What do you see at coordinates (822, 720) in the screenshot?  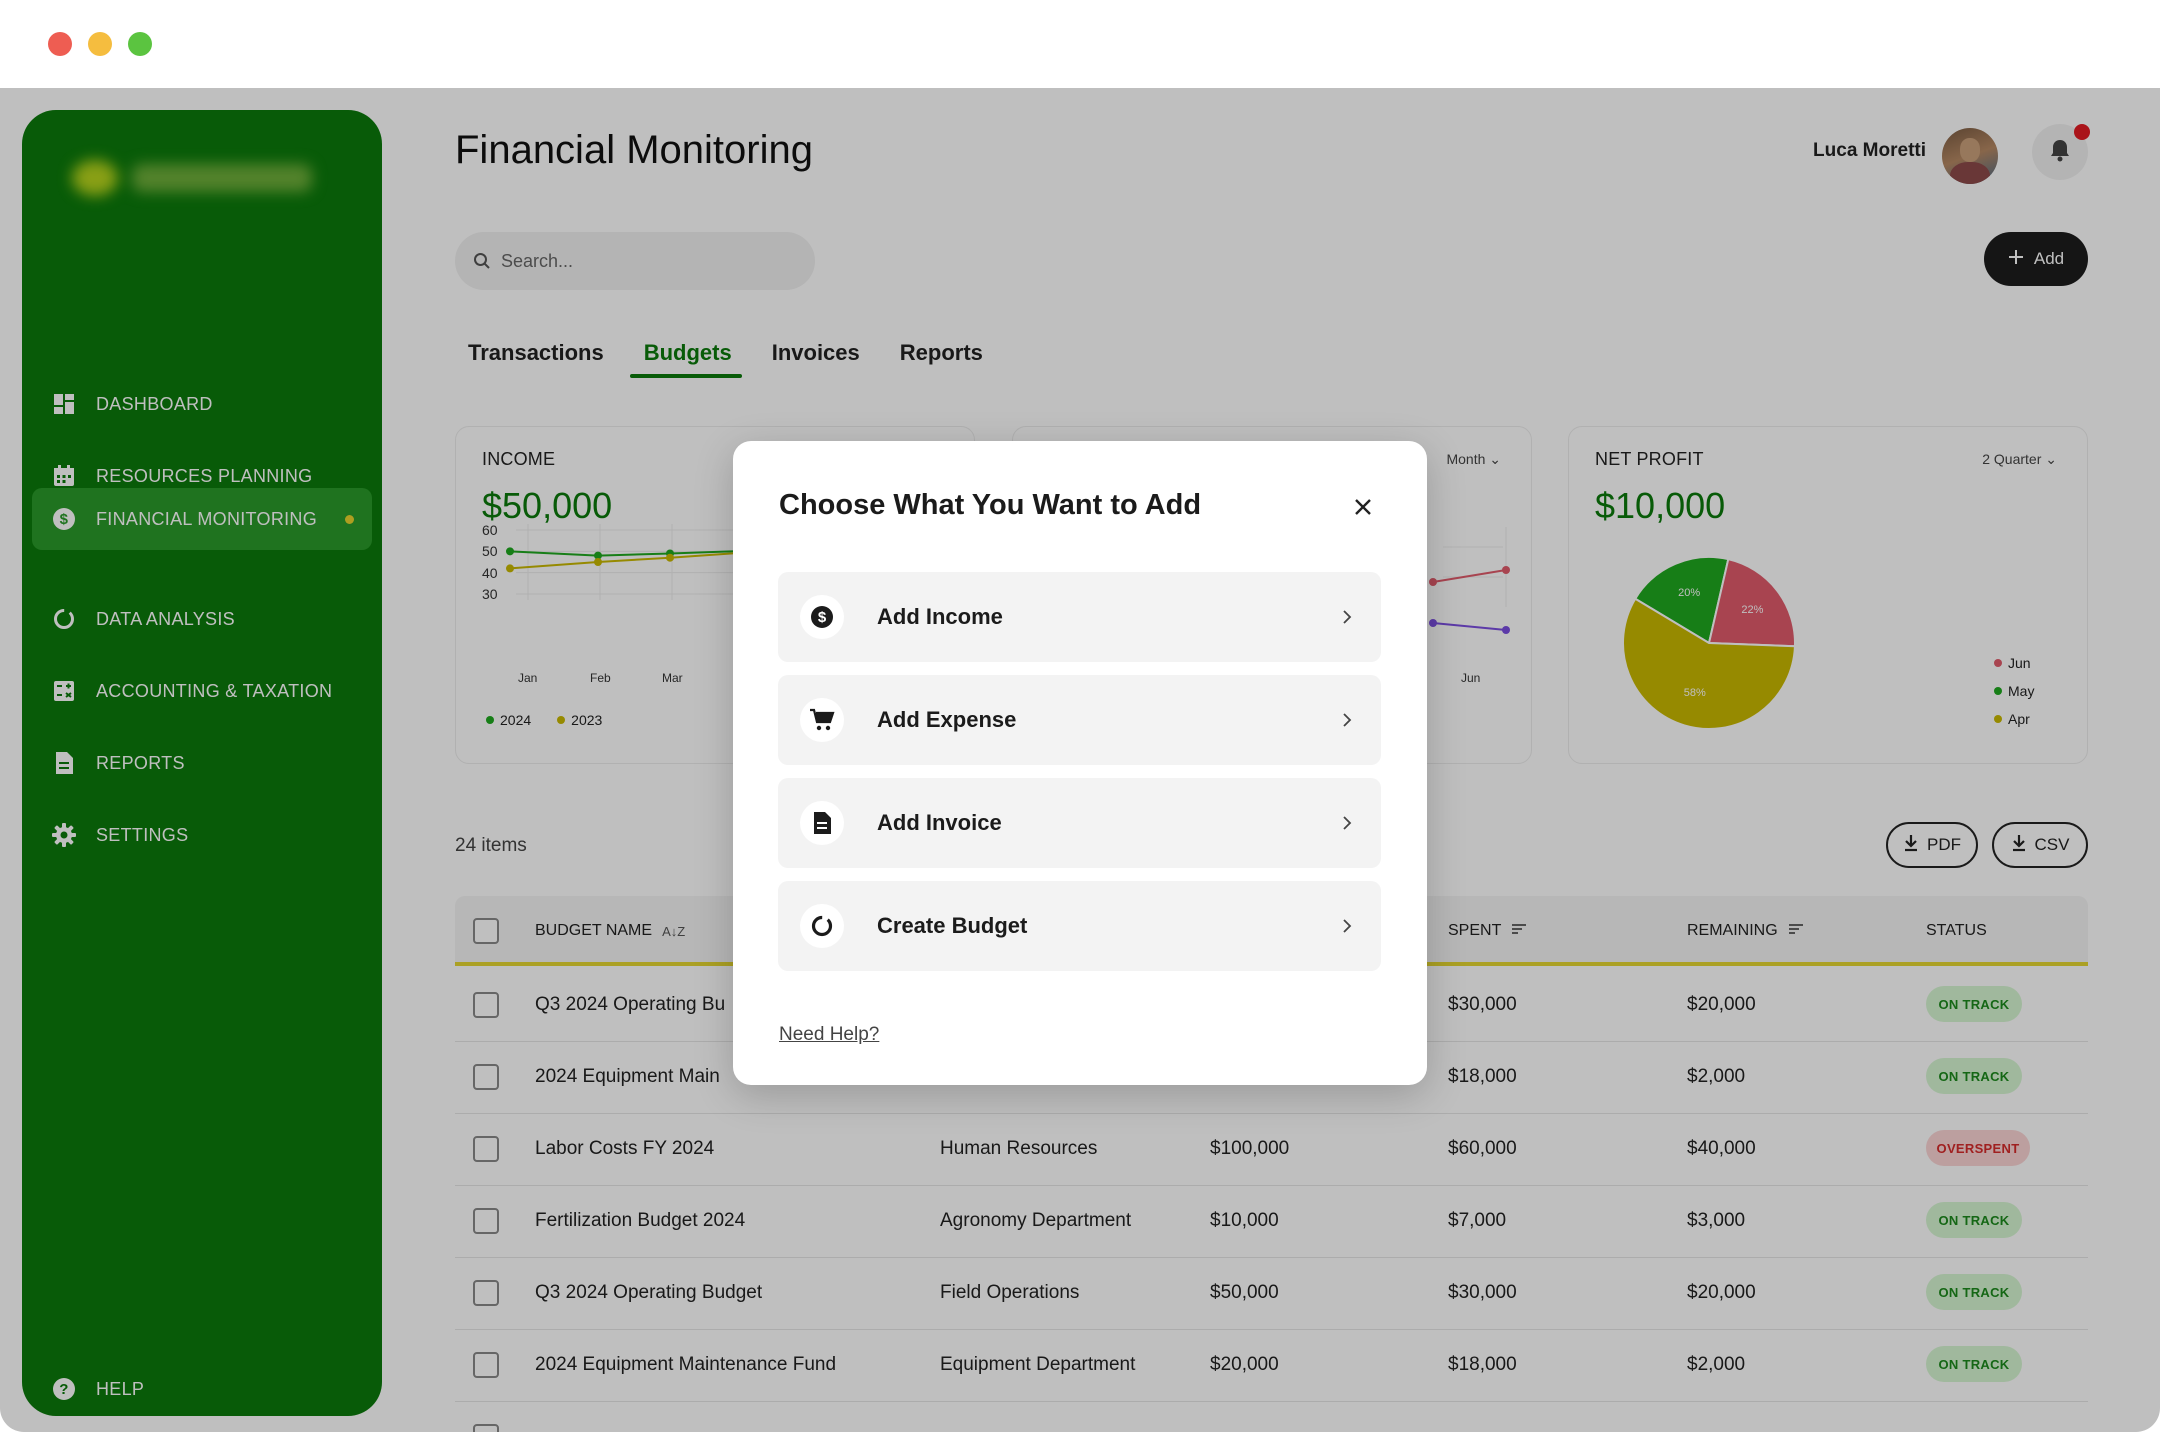 I see `cart-icon` at bounding box center [822, 720].